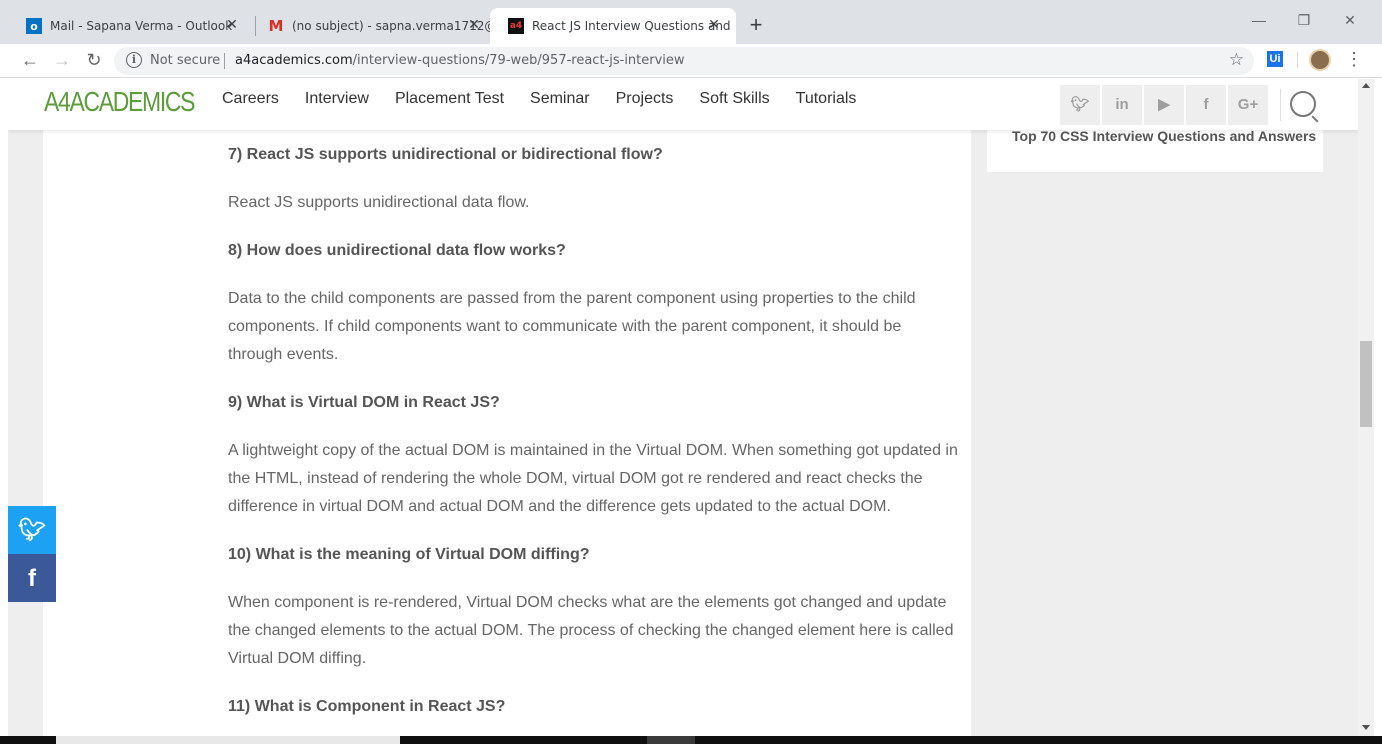 The height and width of the screenshot is (744, 1382). I want to click on scroll-down-arrow-icon, so click(1366, 727).